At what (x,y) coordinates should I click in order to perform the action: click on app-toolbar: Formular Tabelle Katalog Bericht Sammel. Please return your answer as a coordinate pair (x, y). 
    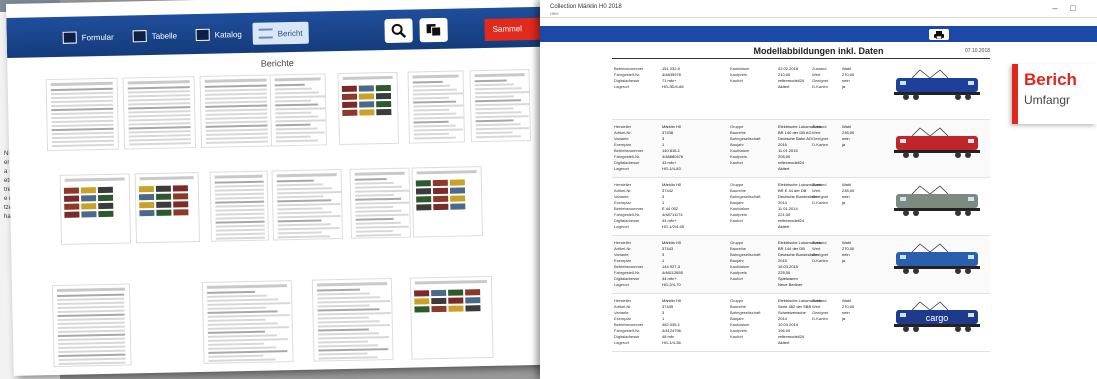
    Looking at the image, I should click on (277, 32).